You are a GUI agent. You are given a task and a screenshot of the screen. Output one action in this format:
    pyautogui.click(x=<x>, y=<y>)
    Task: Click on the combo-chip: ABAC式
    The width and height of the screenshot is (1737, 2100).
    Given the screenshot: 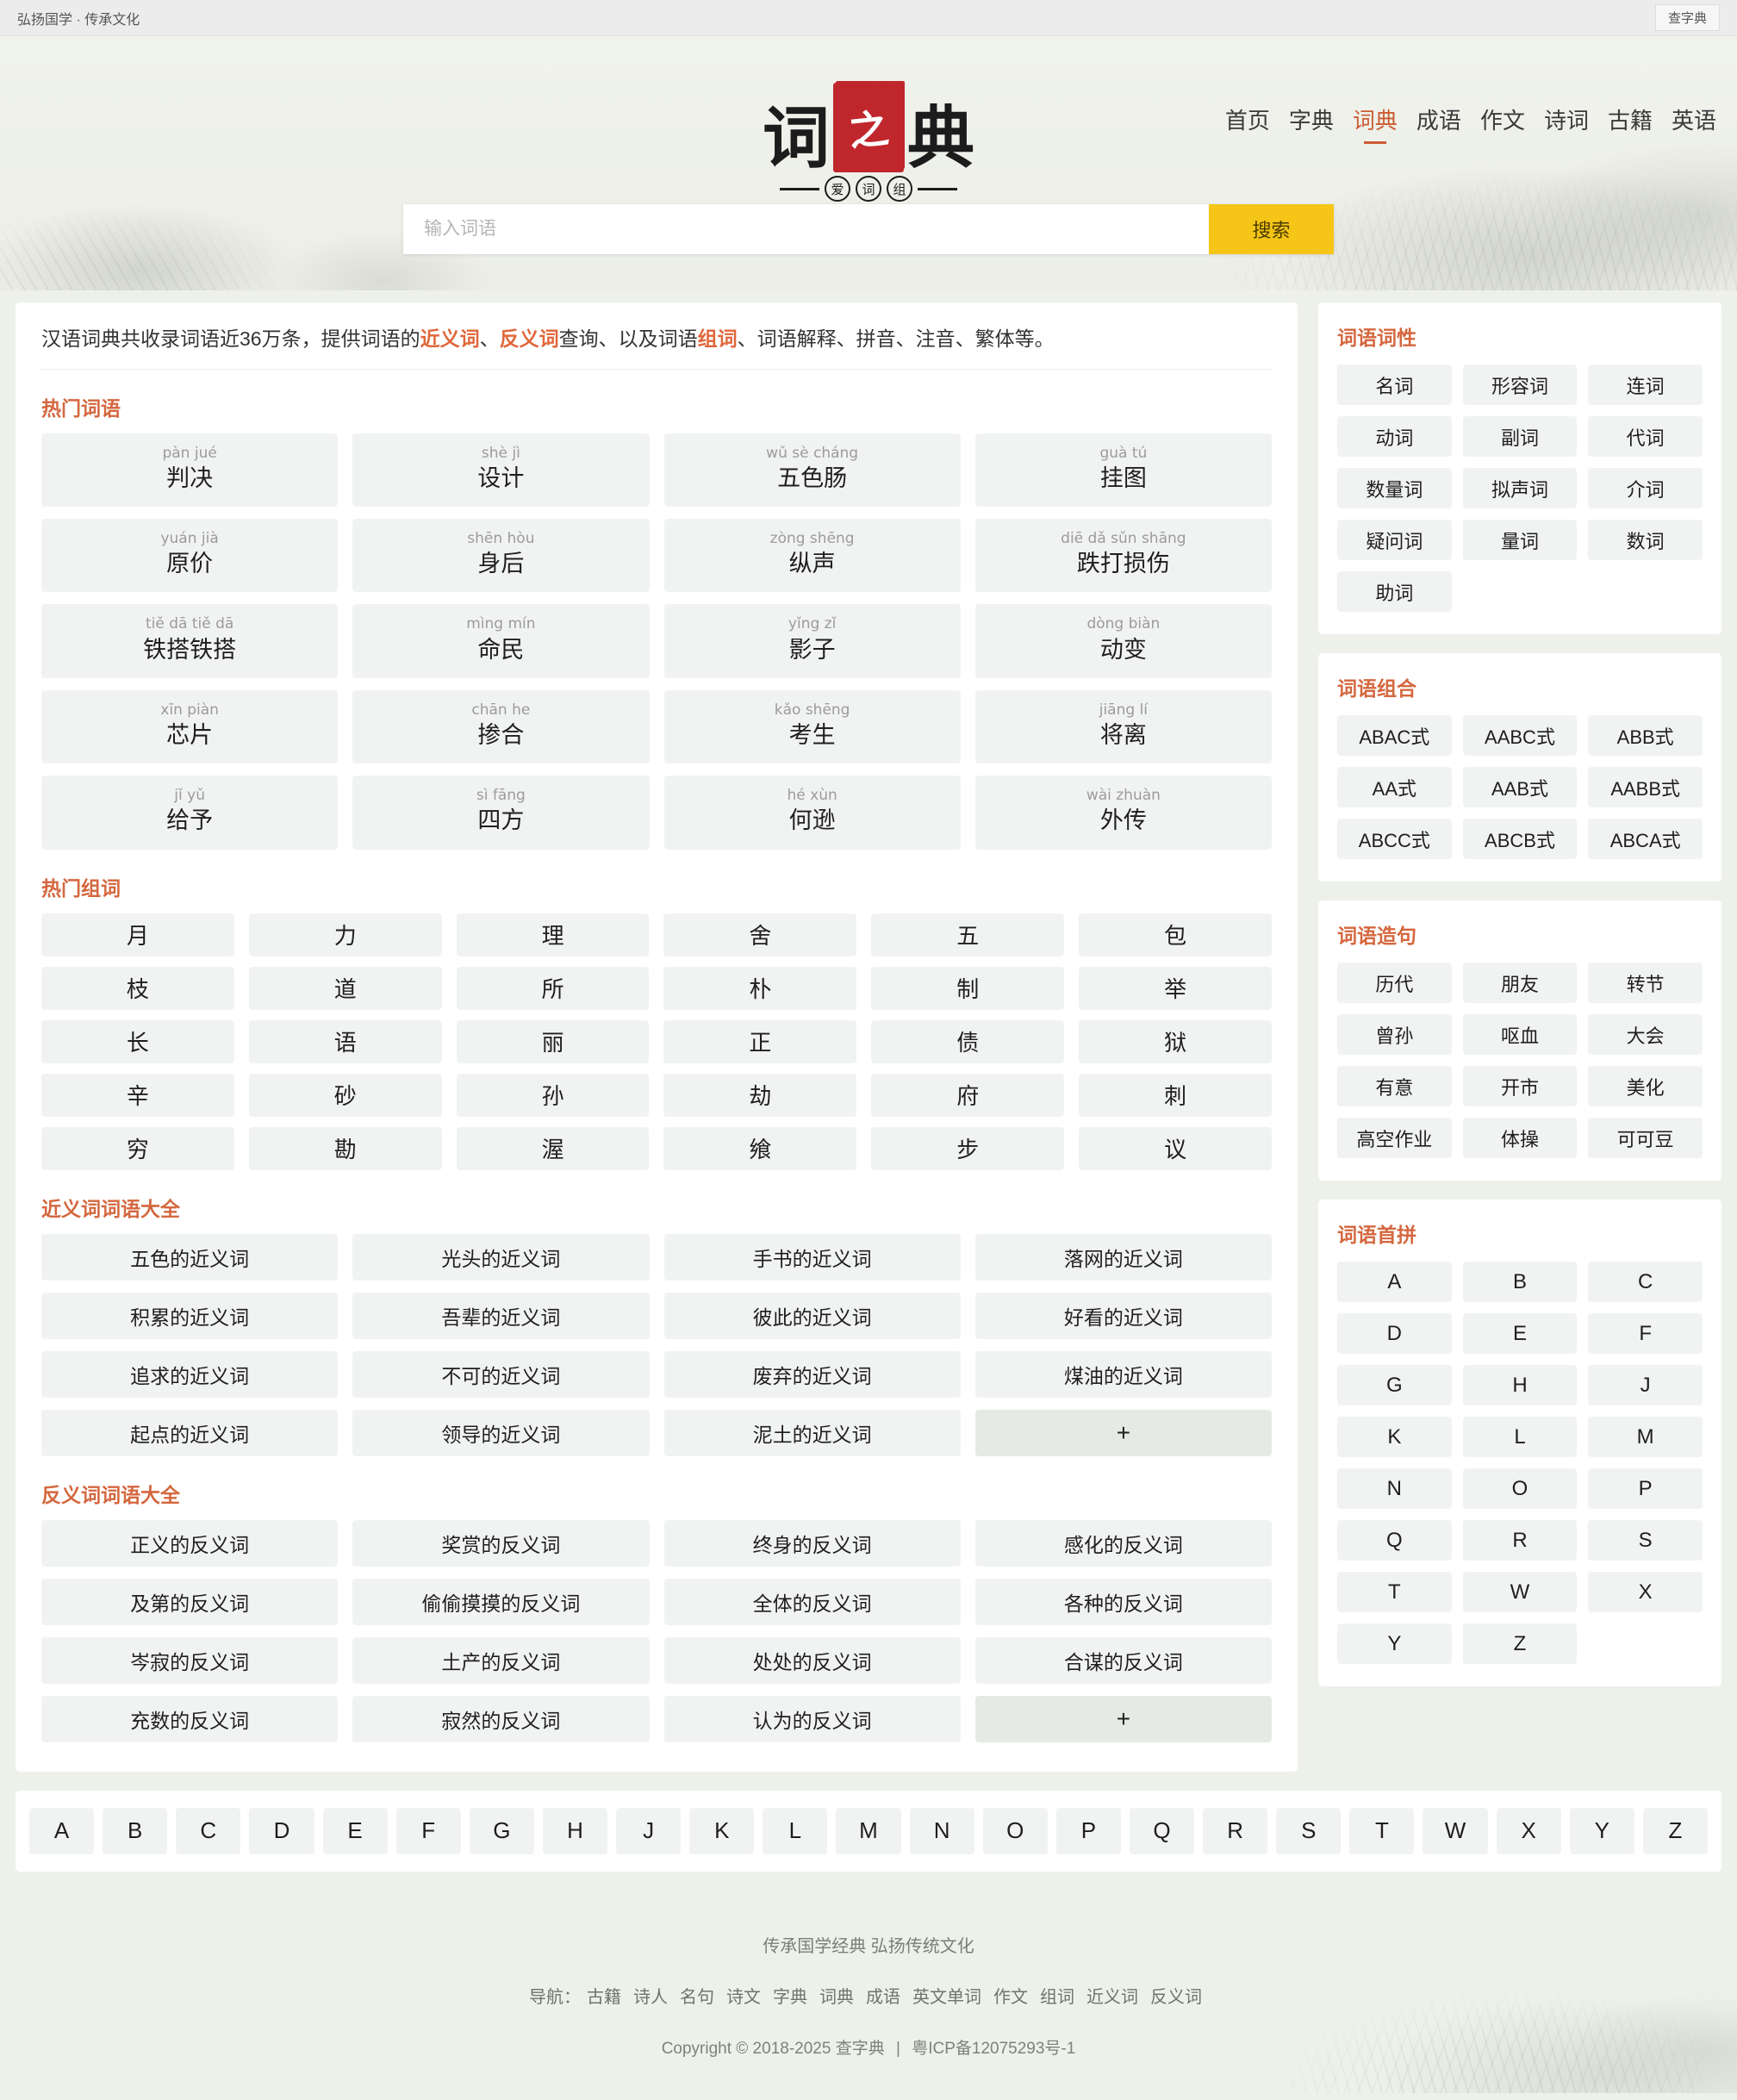 What is the action you would take?
    pyautogui.click(x=1394, y=735)
    